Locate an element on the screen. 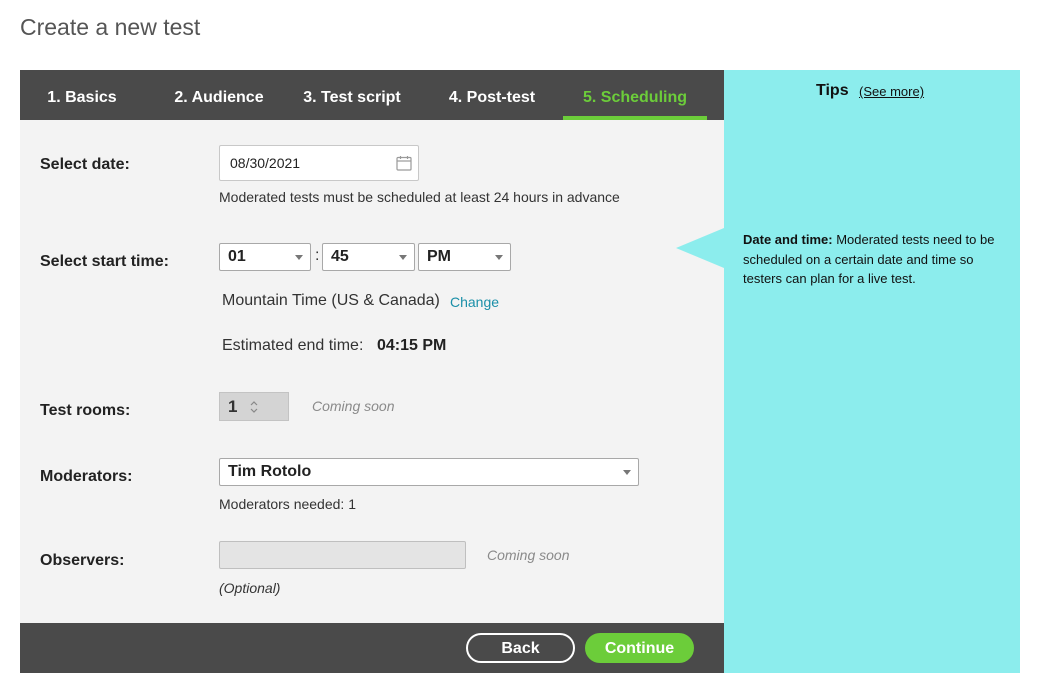 The height and width of the screenshot is (688, 1040). test-rooms-label: Test rooms: is located at coordinates (85, 410).